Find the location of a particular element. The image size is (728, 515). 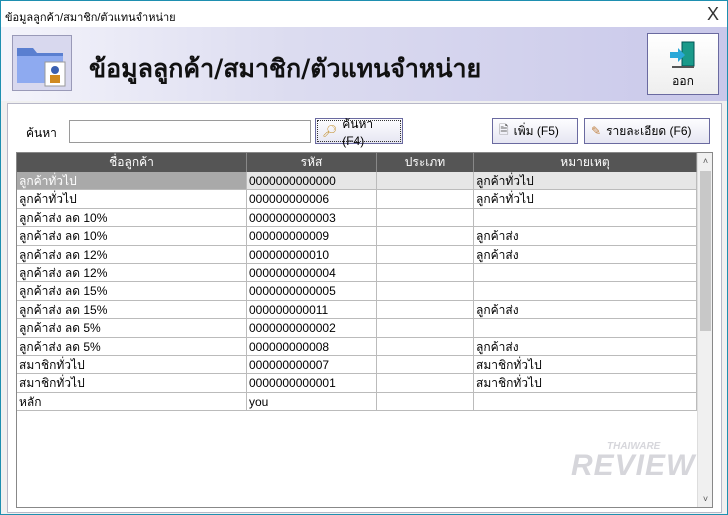

table-row: ลูกค้าส่ง ลด 10% 0000000000003 is located at coordinates (364, 218).